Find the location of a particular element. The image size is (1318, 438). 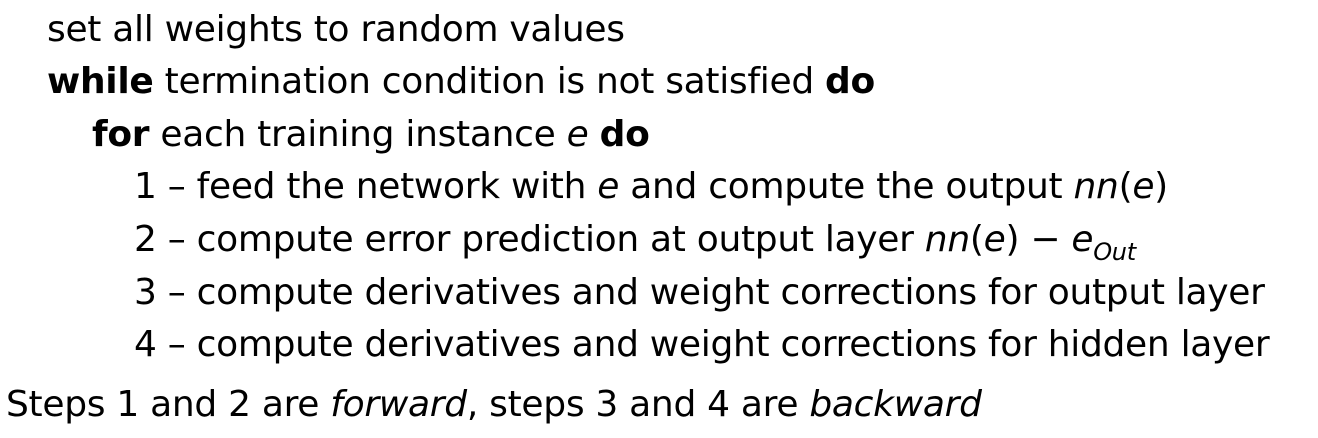

step-number: 2 is located at coordinates (145, 239).